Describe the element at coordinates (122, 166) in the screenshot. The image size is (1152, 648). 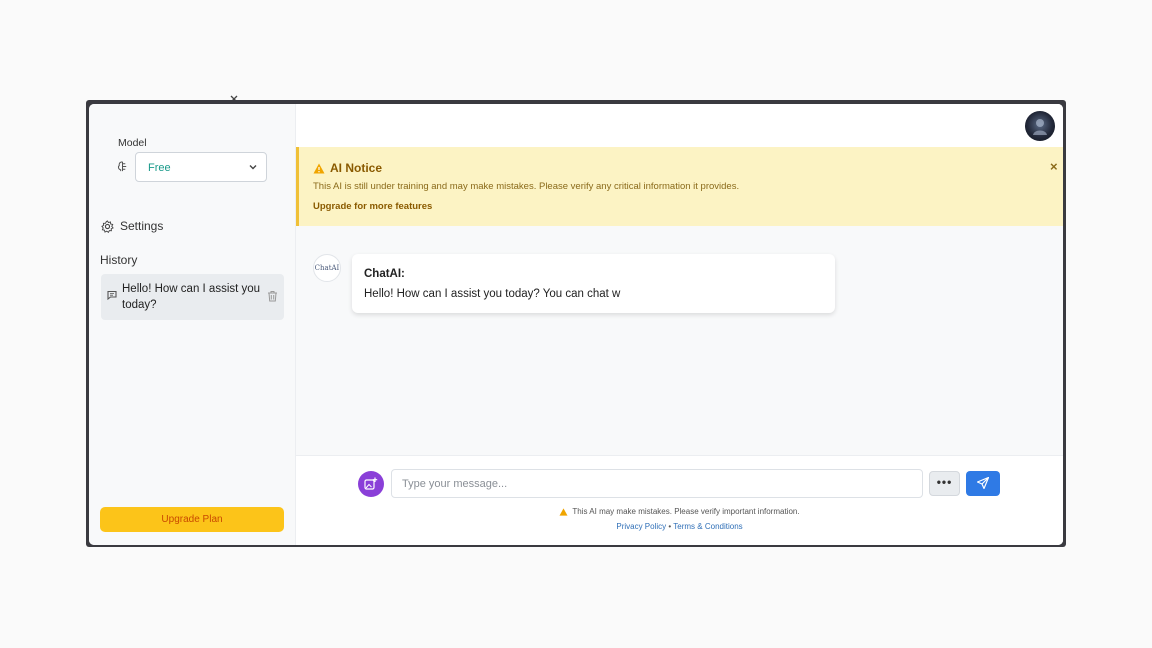
I see `brain-icon` at that location.